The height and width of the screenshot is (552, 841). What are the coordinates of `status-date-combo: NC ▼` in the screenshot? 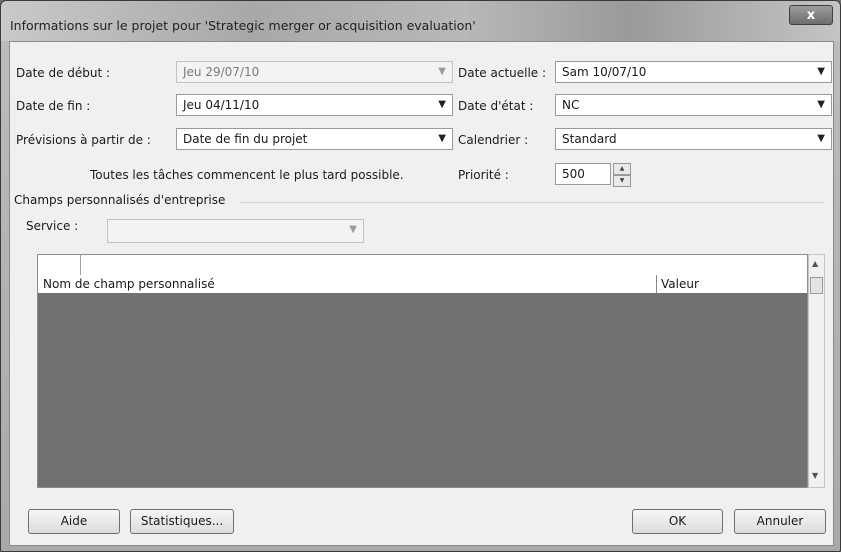 It's located at (693, 105).